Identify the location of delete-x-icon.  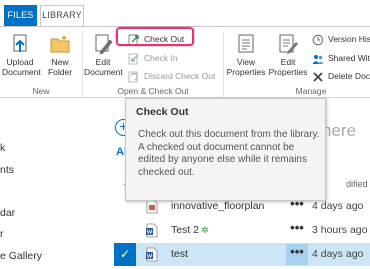
(318, 77).